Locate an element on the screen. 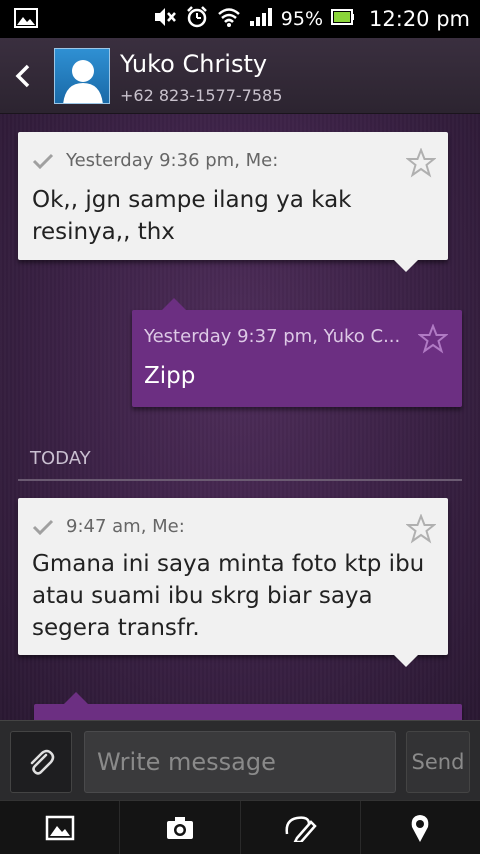  wifi-icon is located at coordinates (229, 19).